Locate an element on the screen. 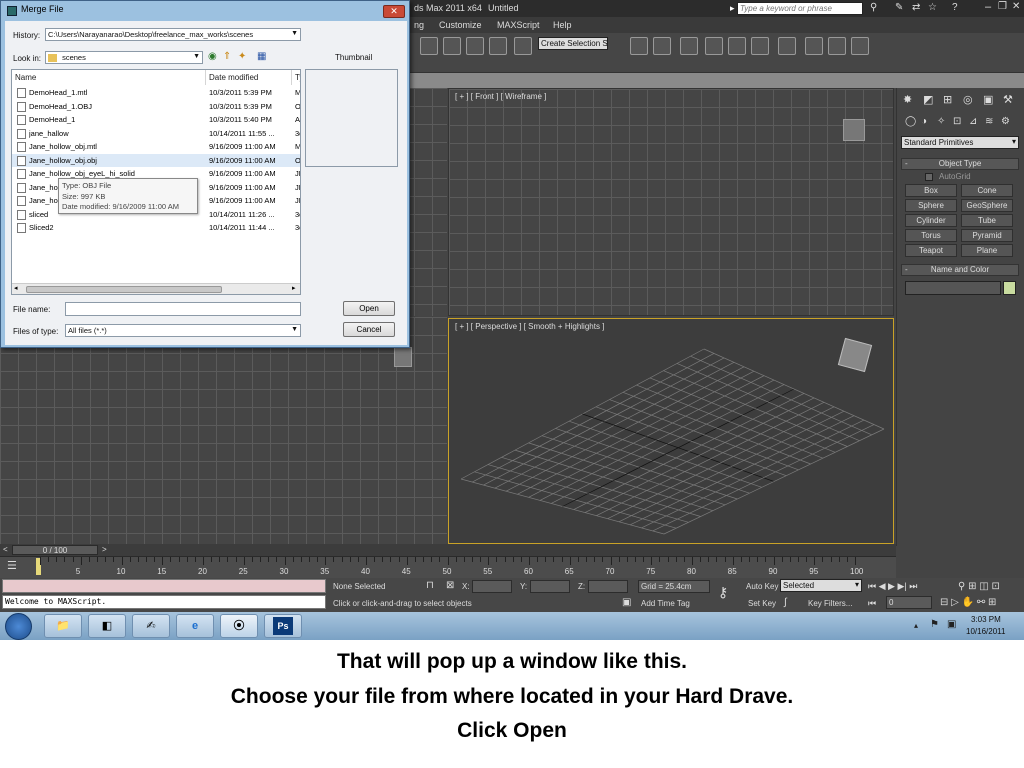  help-icon: ? is located at coordinates (955, 7).